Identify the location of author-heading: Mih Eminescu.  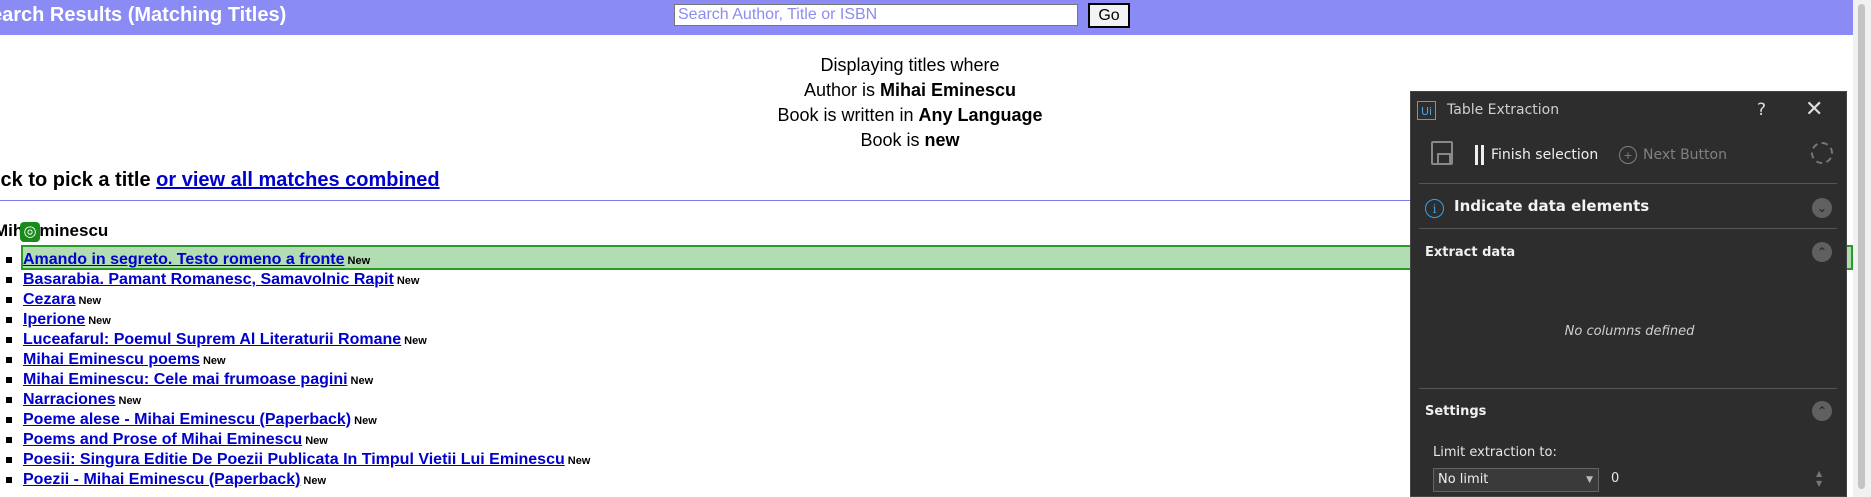
(54, 230).